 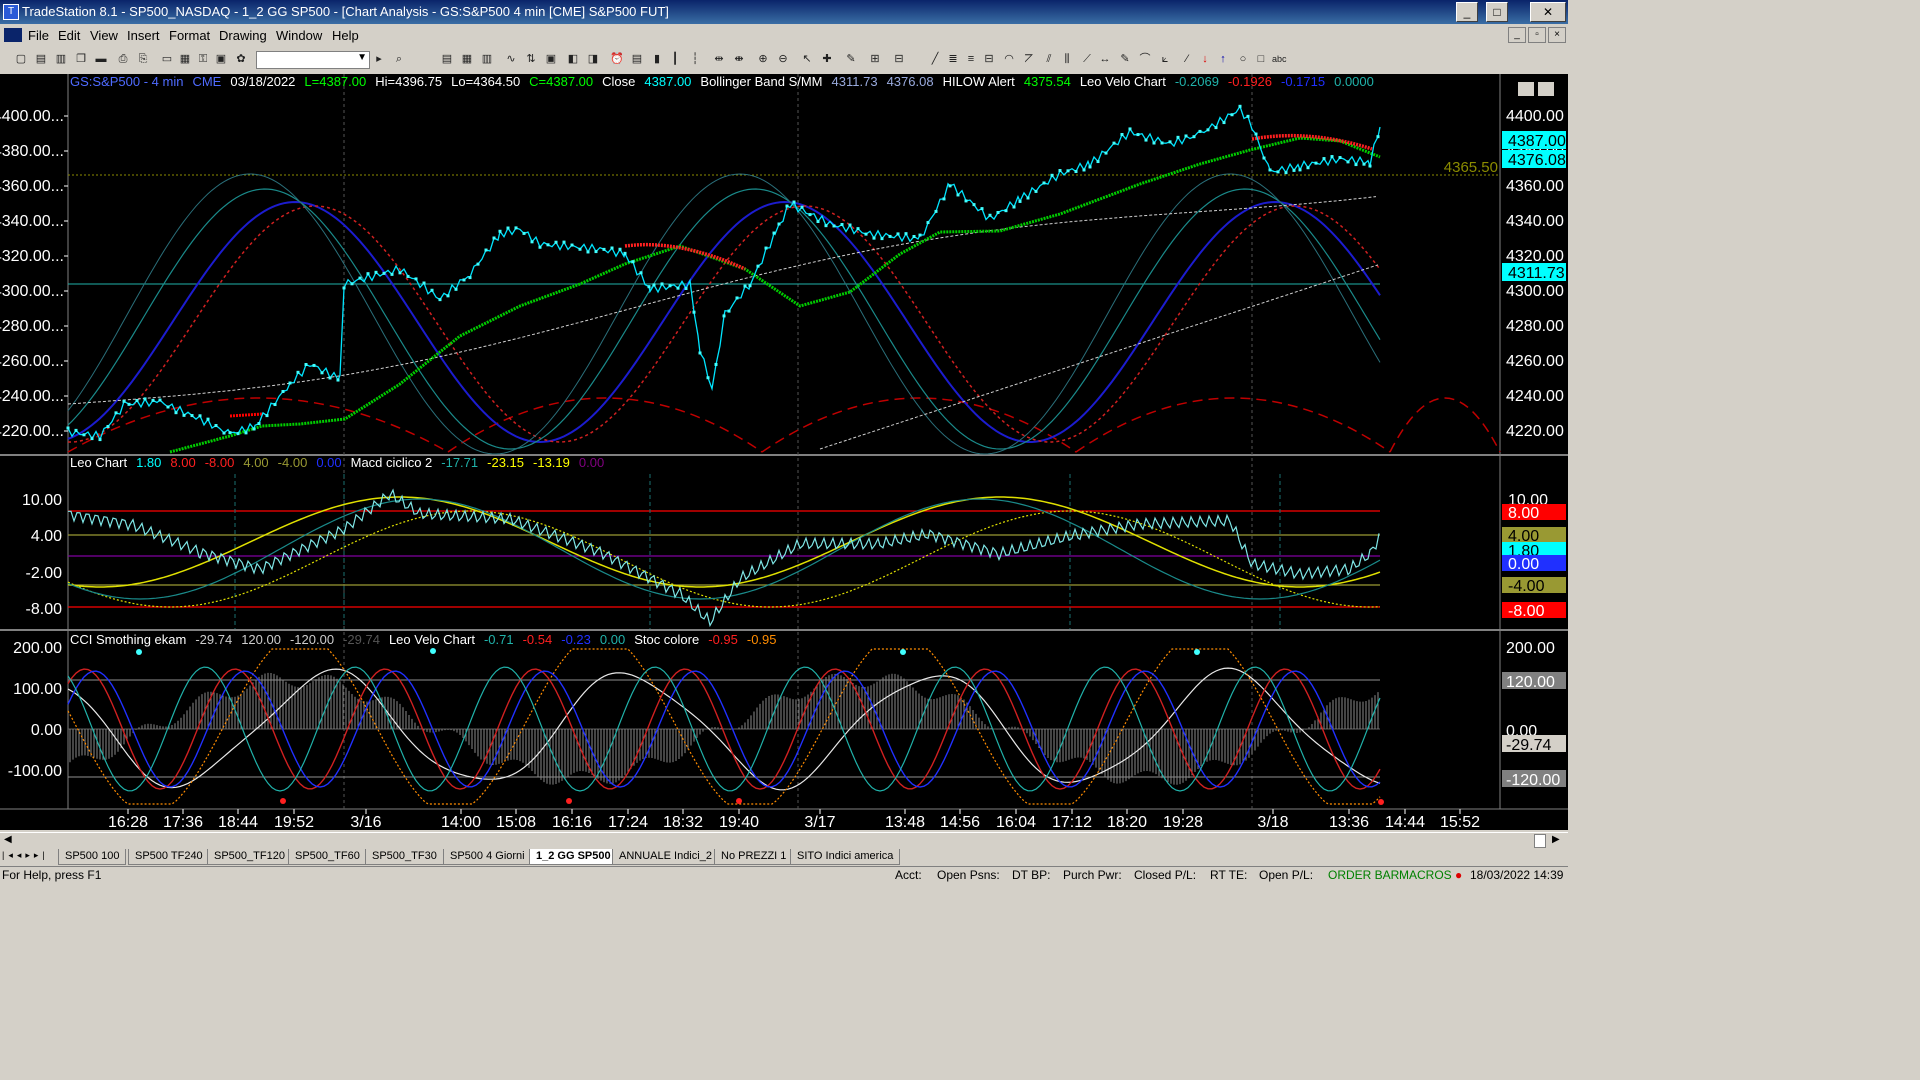 I want to click on arc-icon: ◠, so click(x=1009, y=59).